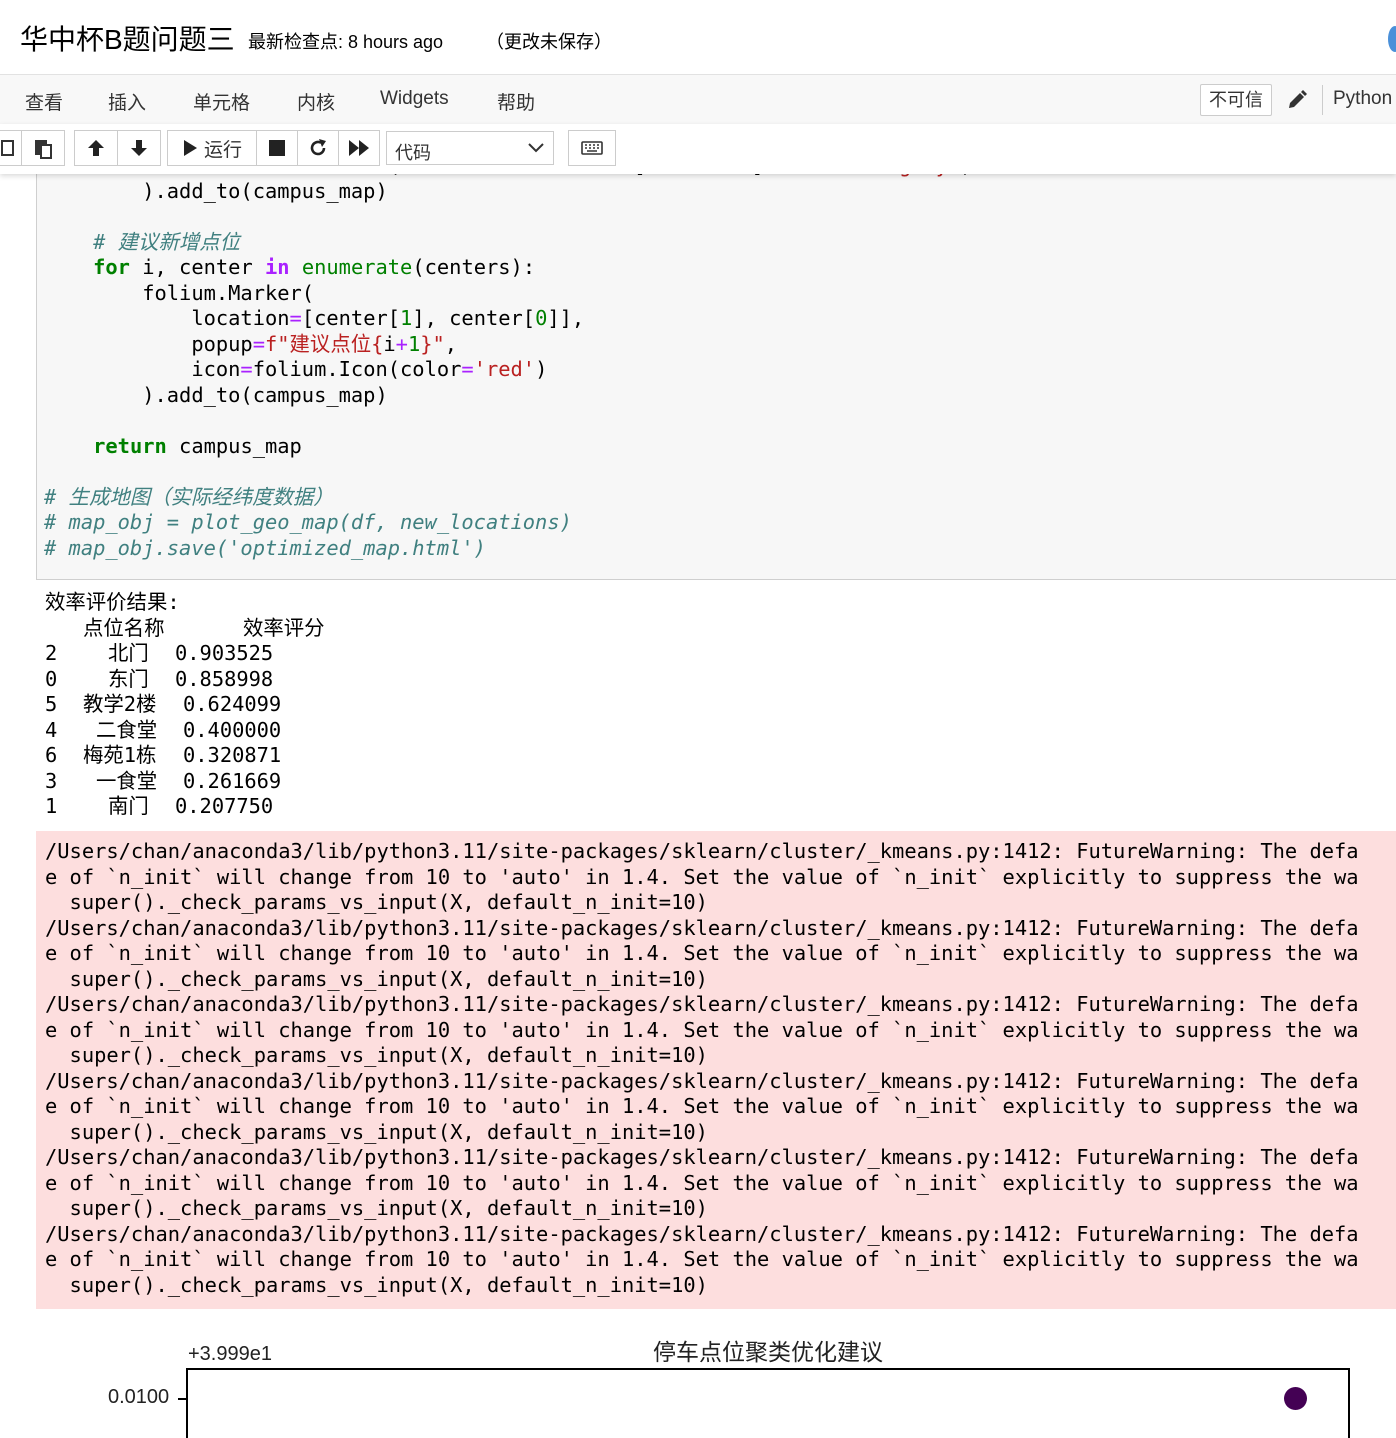 Image resolution: width=1396 pixels, height=1438 pixels. Describe the element at coordinates (142, 241) in the screenshot. I see `code-comment: # 建议新增点位` at that location.